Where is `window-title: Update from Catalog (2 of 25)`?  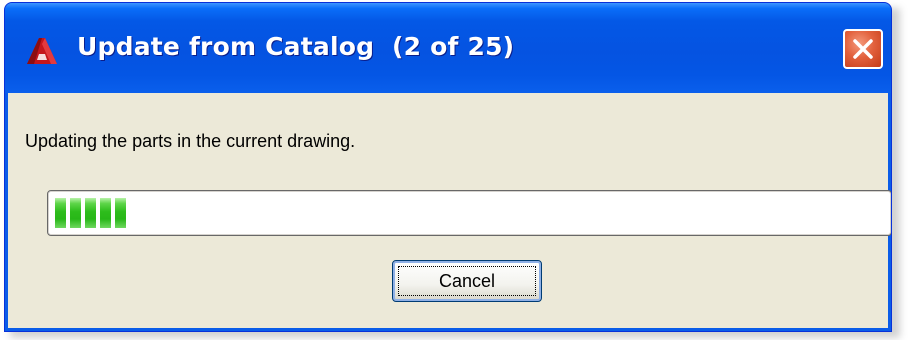 window-title: Update from Catalog (2 of 25) is located at coordinates (296, 46).